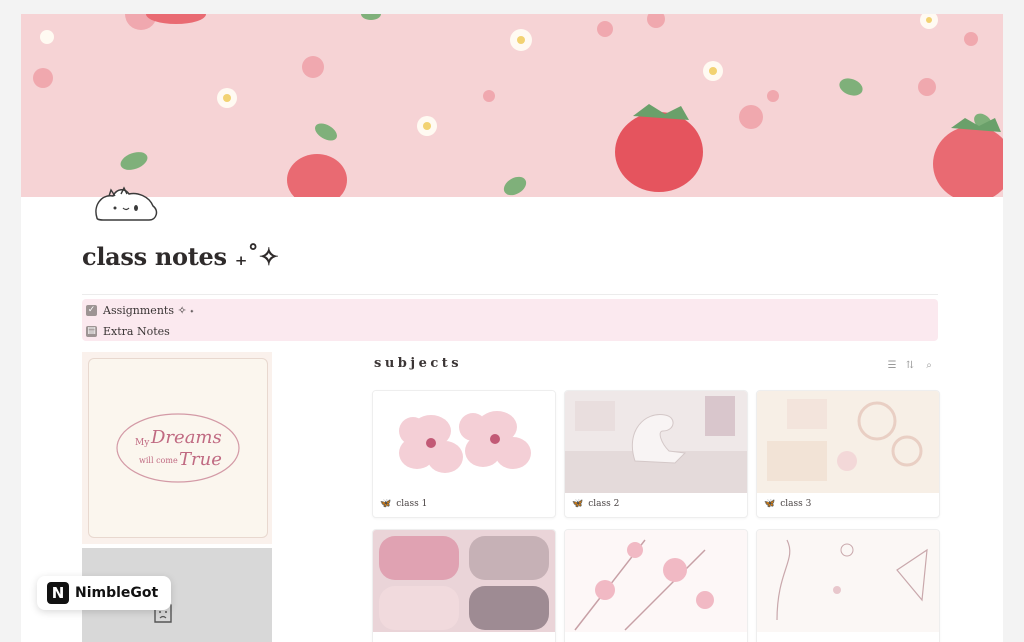 Image resolution: width=1024 pixels, height=642 pixels. Describe the element at coordinates (510, 294) in the screenshot. I see `divider` at that location.